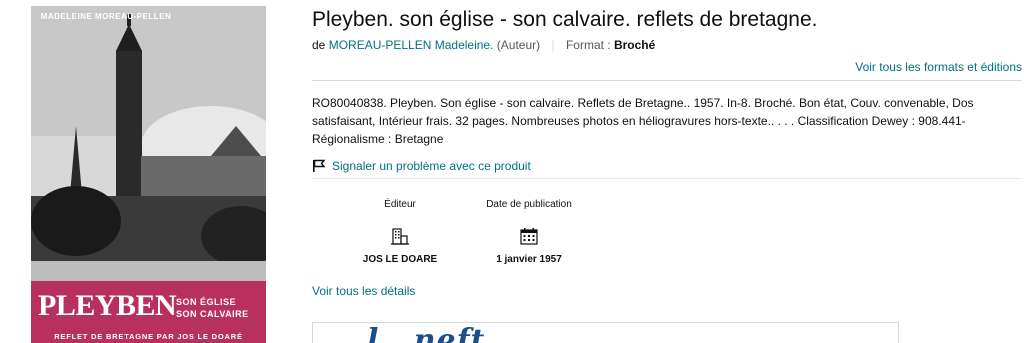 This screenshot has height=343, width=1024. Describe the element at coordinates (529, 204) in the screenshot. I see `attribute-label: Date de publication` at that location.